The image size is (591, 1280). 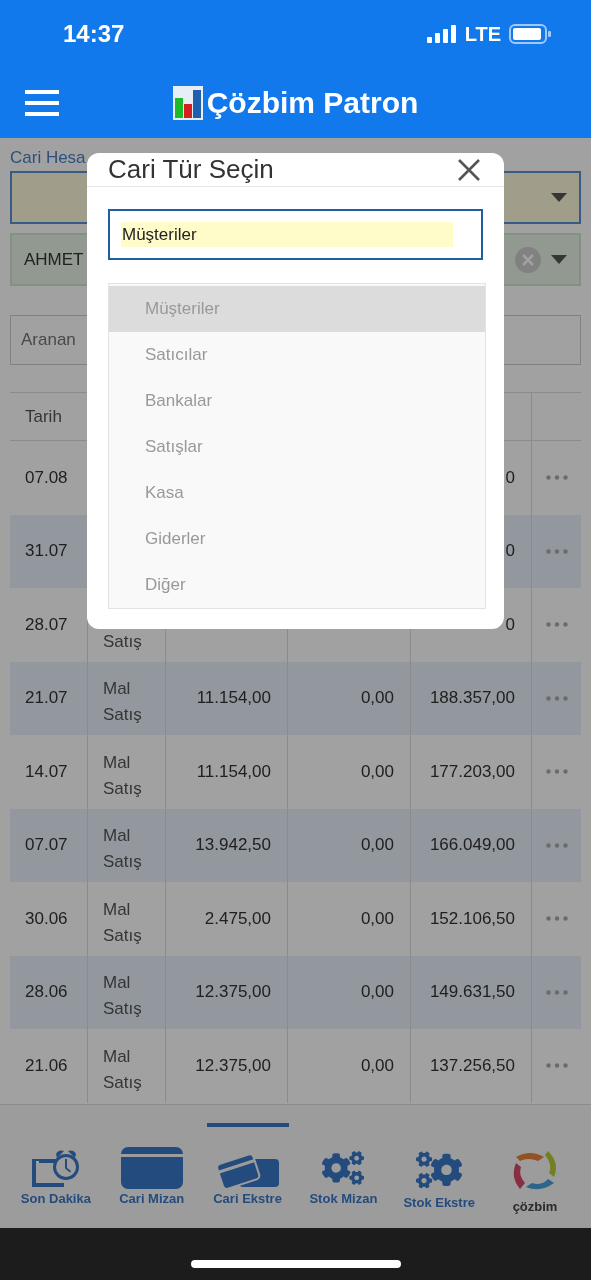 What do you see at coordinates (295, 234) in the screenshot?
I see `input-field: Müşteriler` at bounding box center [295, 234].